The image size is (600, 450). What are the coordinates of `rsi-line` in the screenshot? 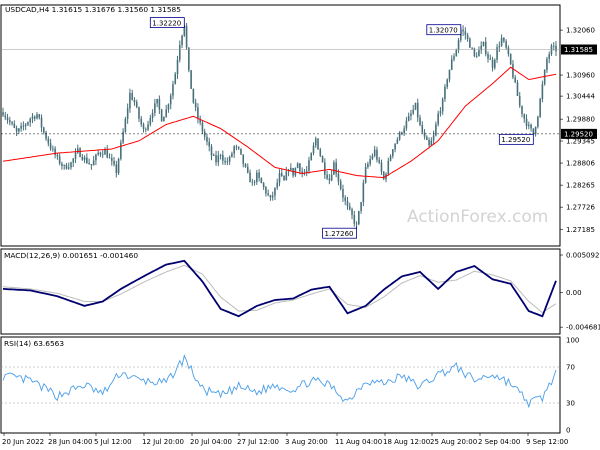 It's located at (279, 381).